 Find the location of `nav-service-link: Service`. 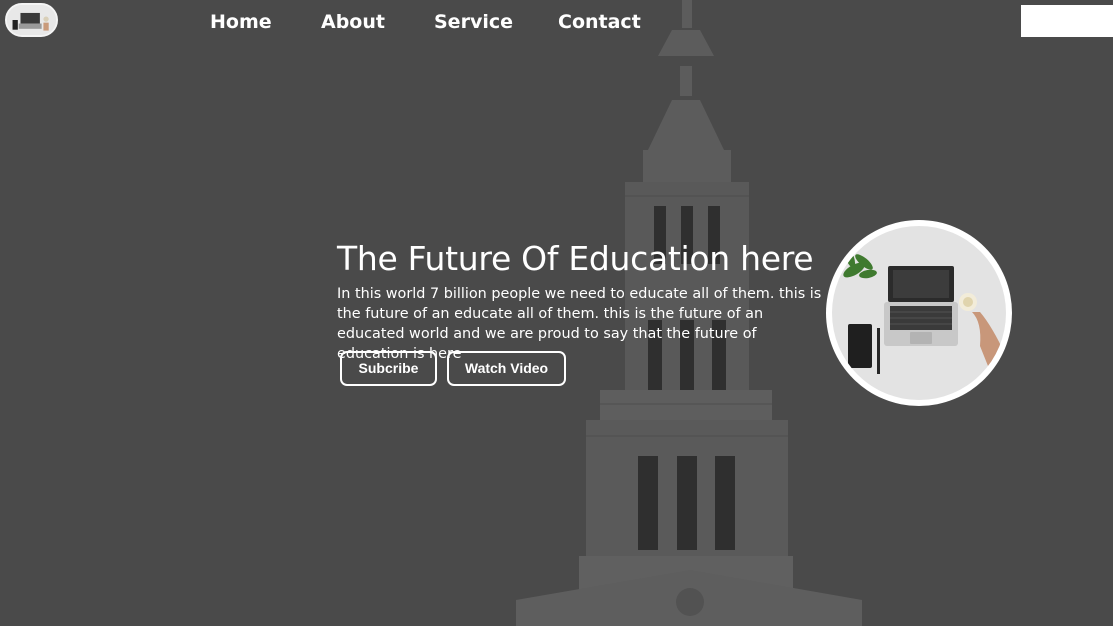

nav-service-link: Service is located at coordinates (473, 22).